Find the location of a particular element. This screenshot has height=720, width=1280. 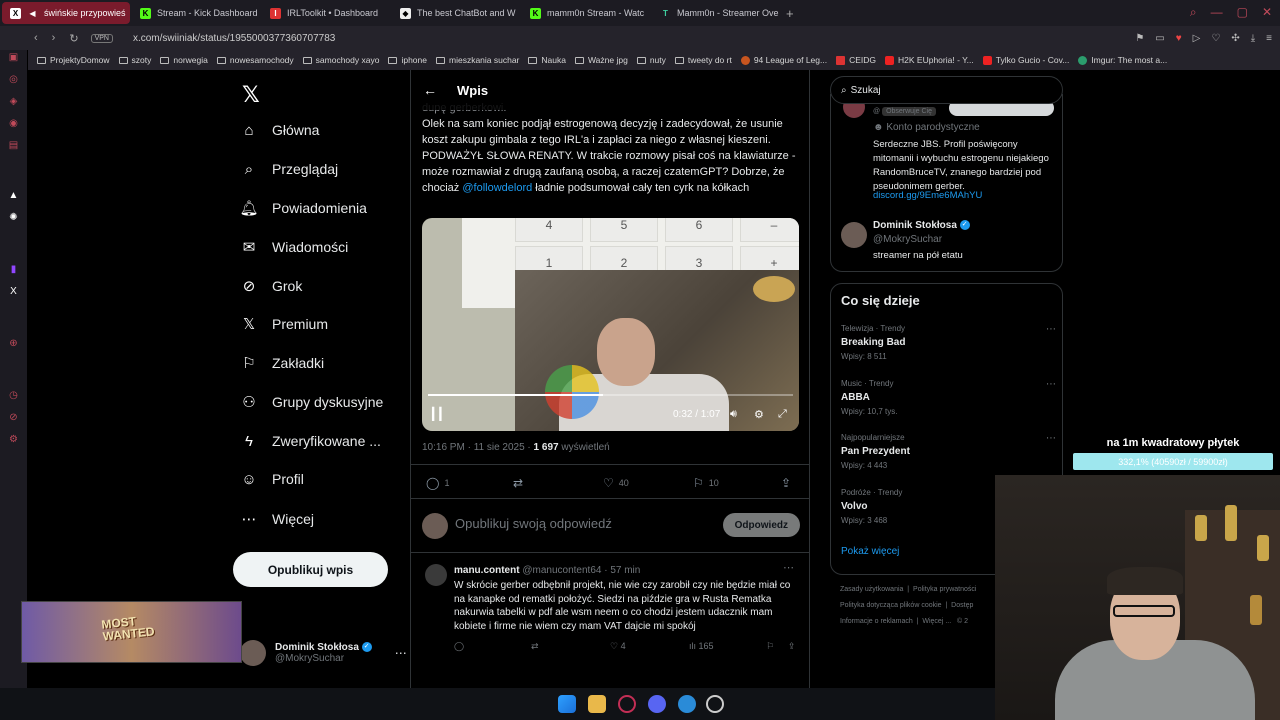

back-icon: ‹ is located at coordinates (36, 38).